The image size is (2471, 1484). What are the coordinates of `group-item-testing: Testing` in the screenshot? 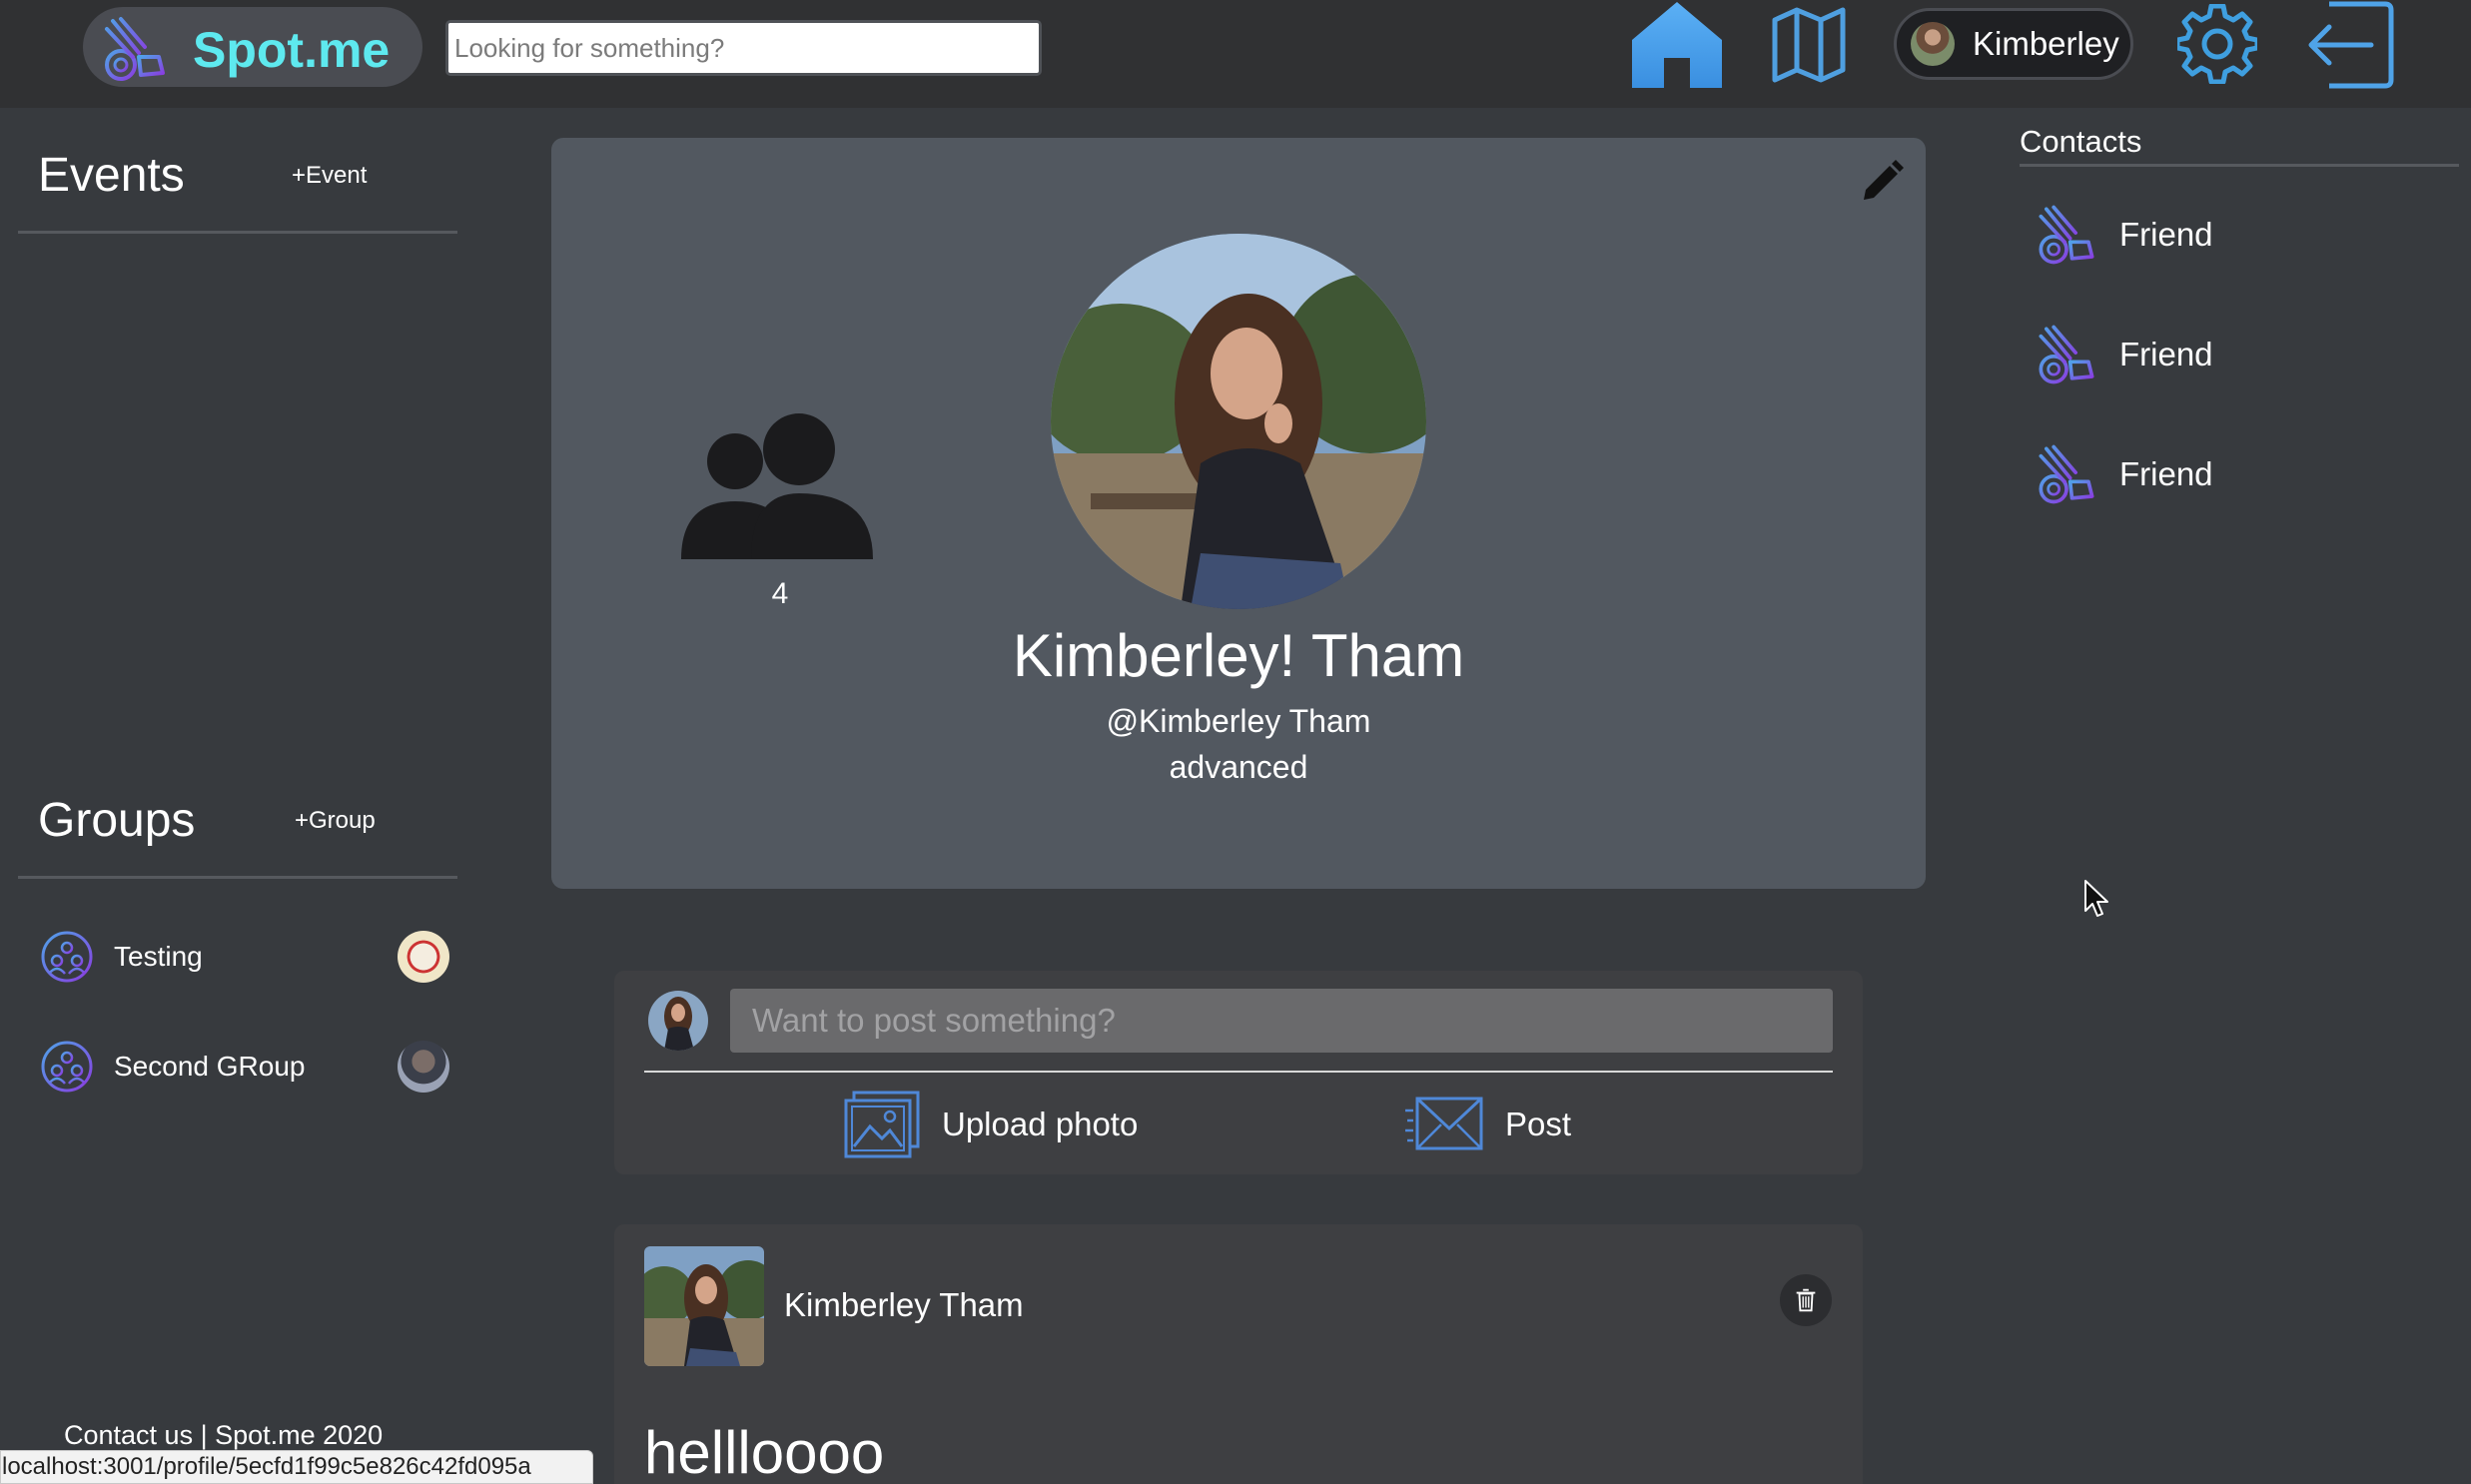 It's located at (245, 957).